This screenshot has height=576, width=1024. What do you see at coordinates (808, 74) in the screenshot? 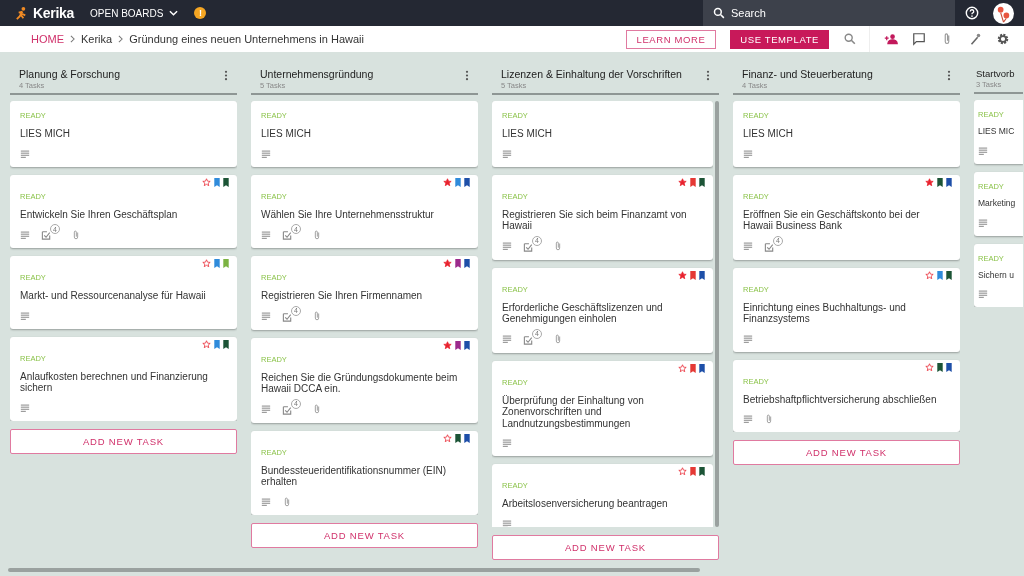
I see `column-title: Finanz- und Steuerberatung` at bounding box center [808, 74].